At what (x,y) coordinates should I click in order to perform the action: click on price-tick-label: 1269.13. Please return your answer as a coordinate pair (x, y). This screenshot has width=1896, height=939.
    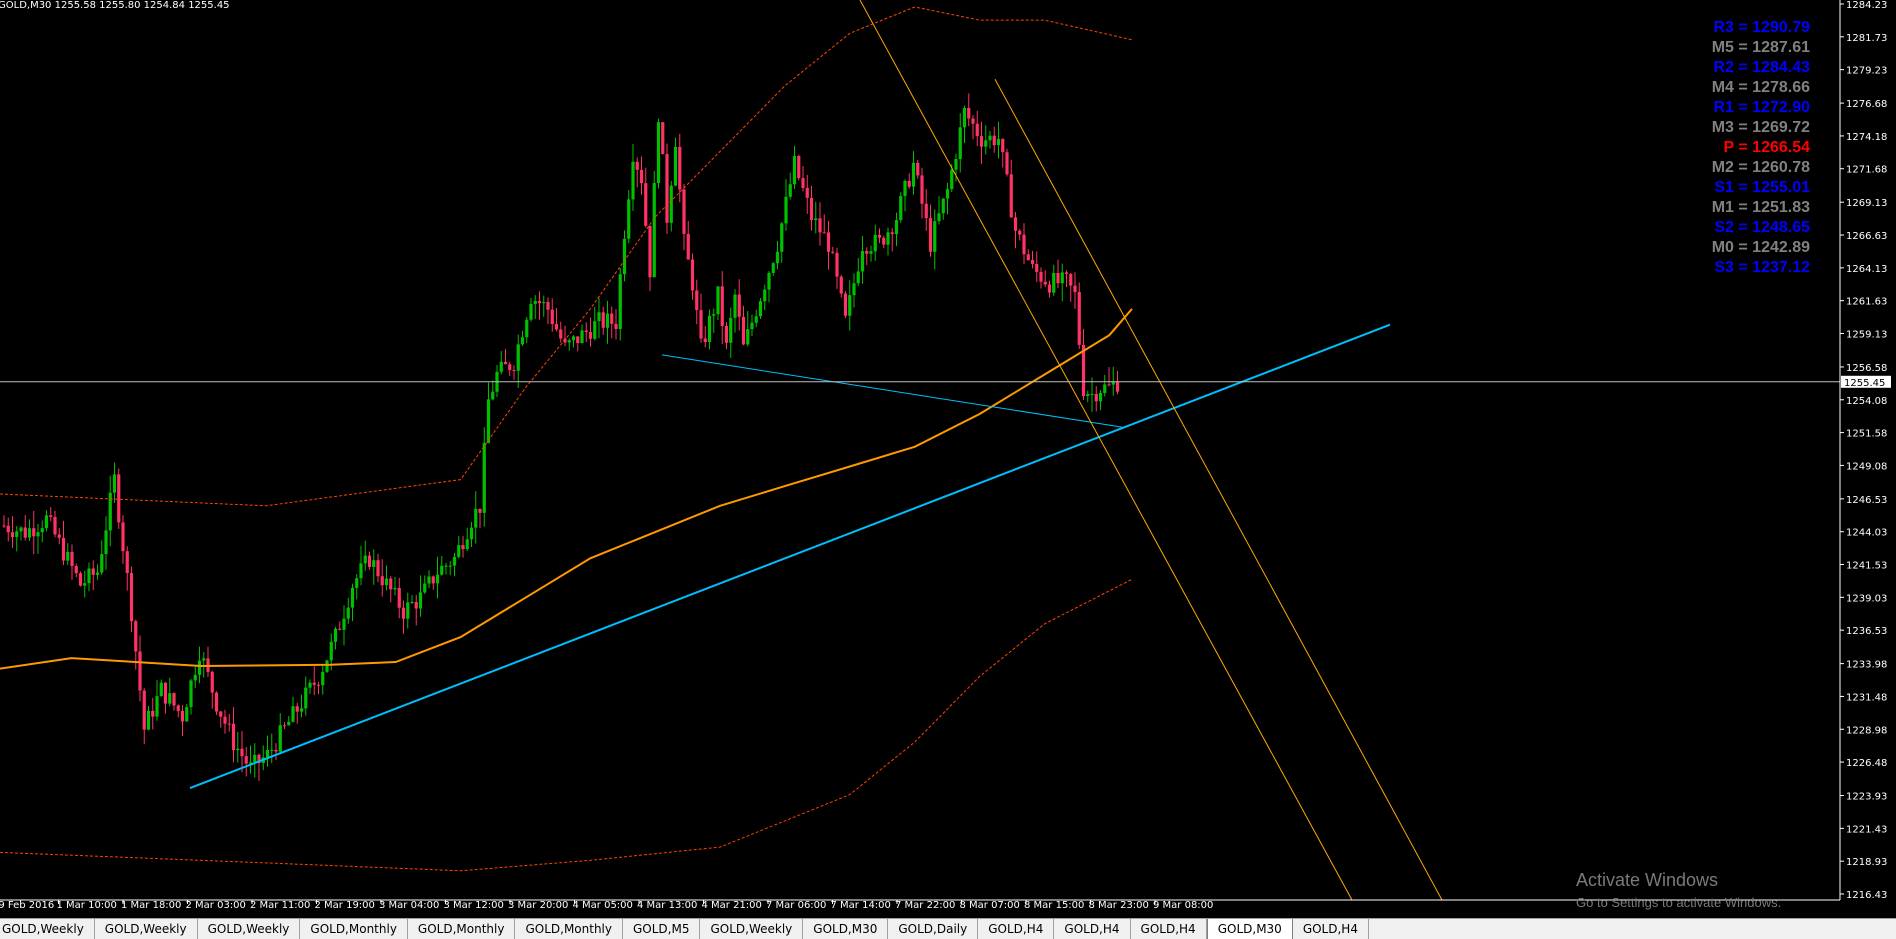
    Looking at the image, I should click on (1866, 203).